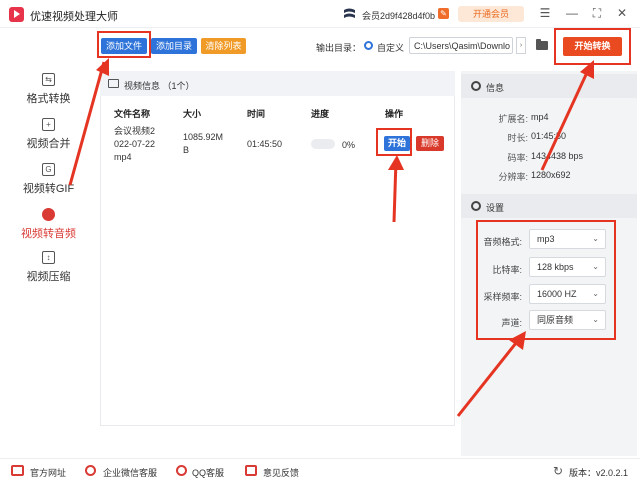 The image size is (640, 486). What do you see at coordinates (203, 144) in the screenshot?
I see `file-size: 1085.92M B` at bounding box center [203, 144].